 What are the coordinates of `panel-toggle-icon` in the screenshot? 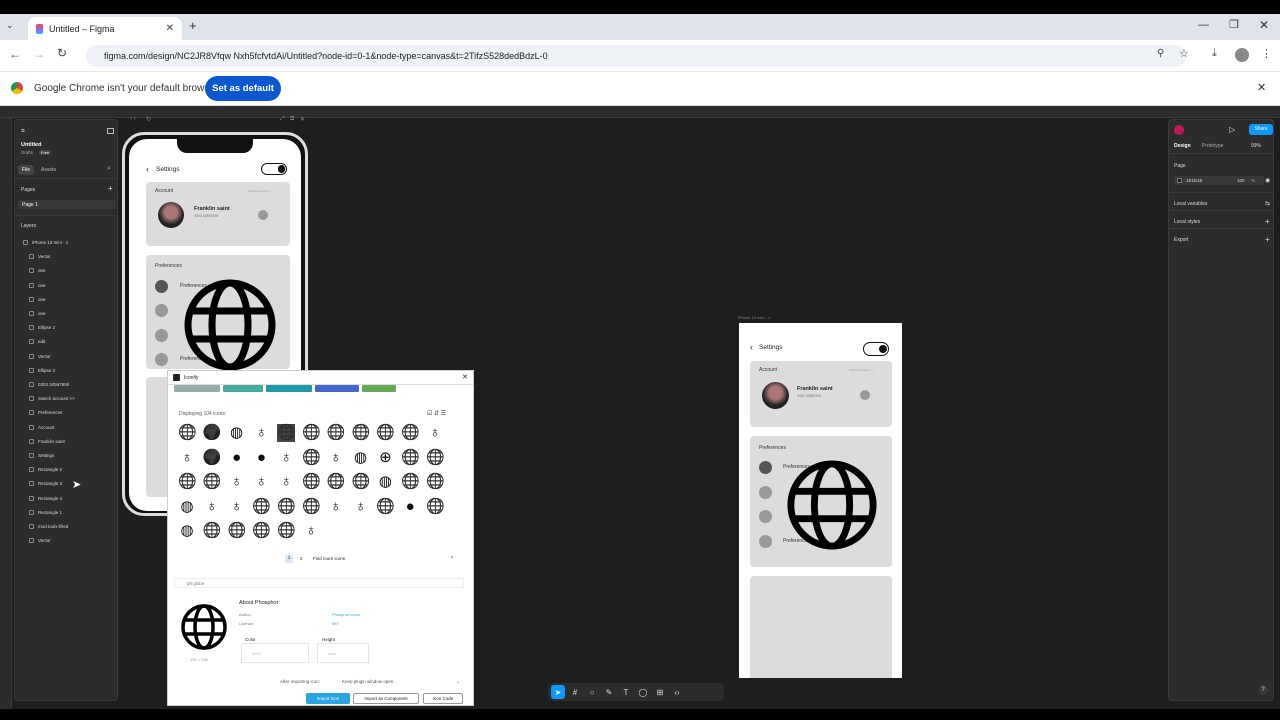 It's located at (110, 131).